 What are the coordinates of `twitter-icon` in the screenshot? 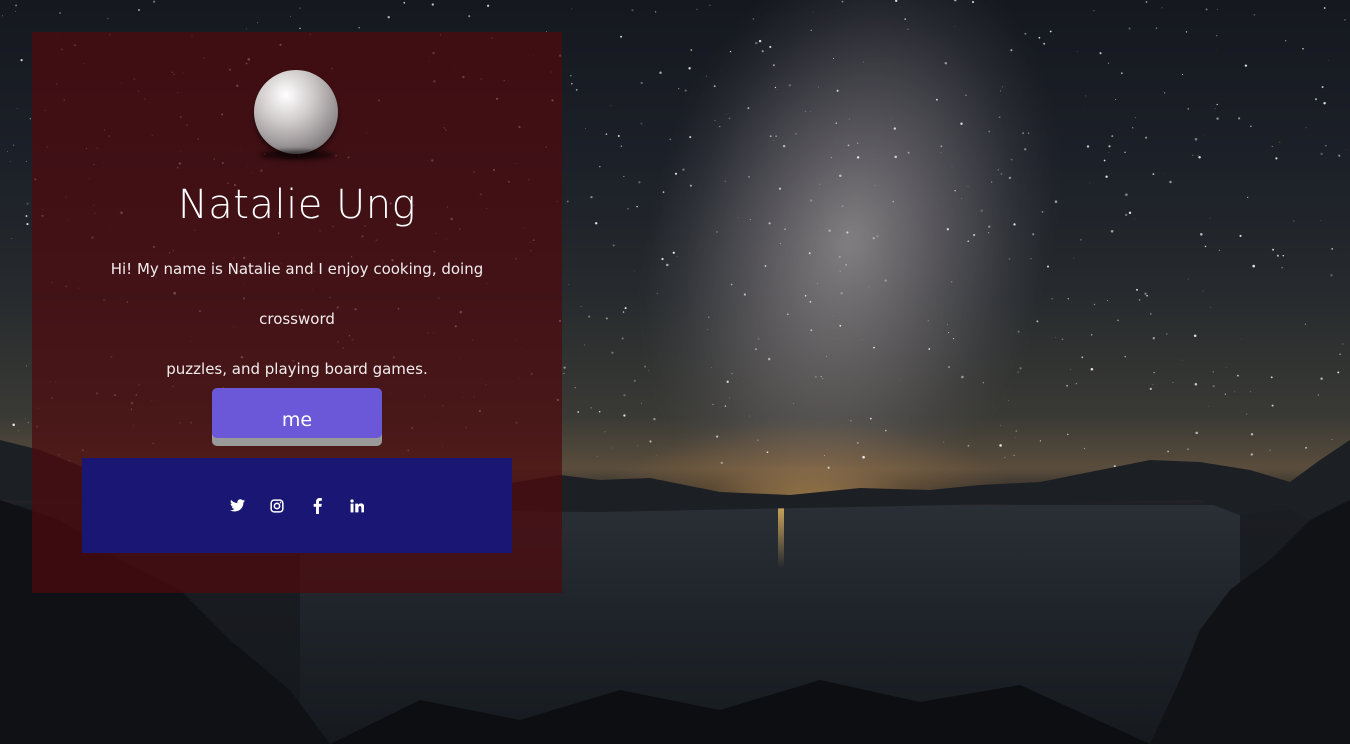 It's located at (237, 506).